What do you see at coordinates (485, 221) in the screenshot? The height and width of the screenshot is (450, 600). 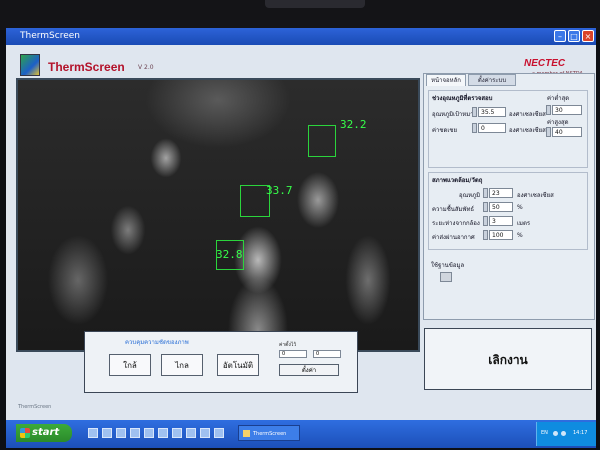 I see `distance-spinner` at bounding box center [485, 221].